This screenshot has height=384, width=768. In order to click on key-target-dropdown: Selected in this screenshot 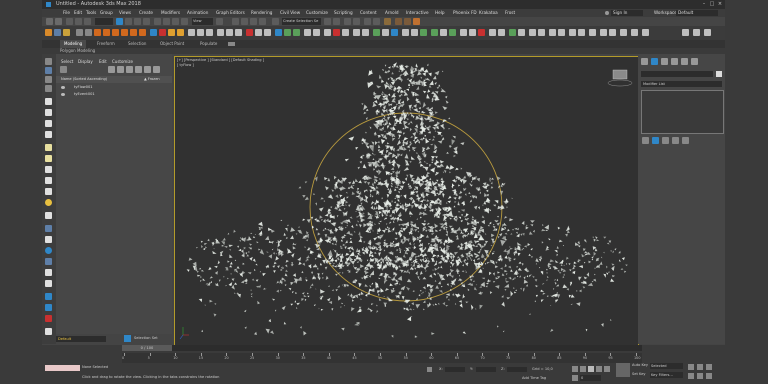, I will do `click(666, 366)`.